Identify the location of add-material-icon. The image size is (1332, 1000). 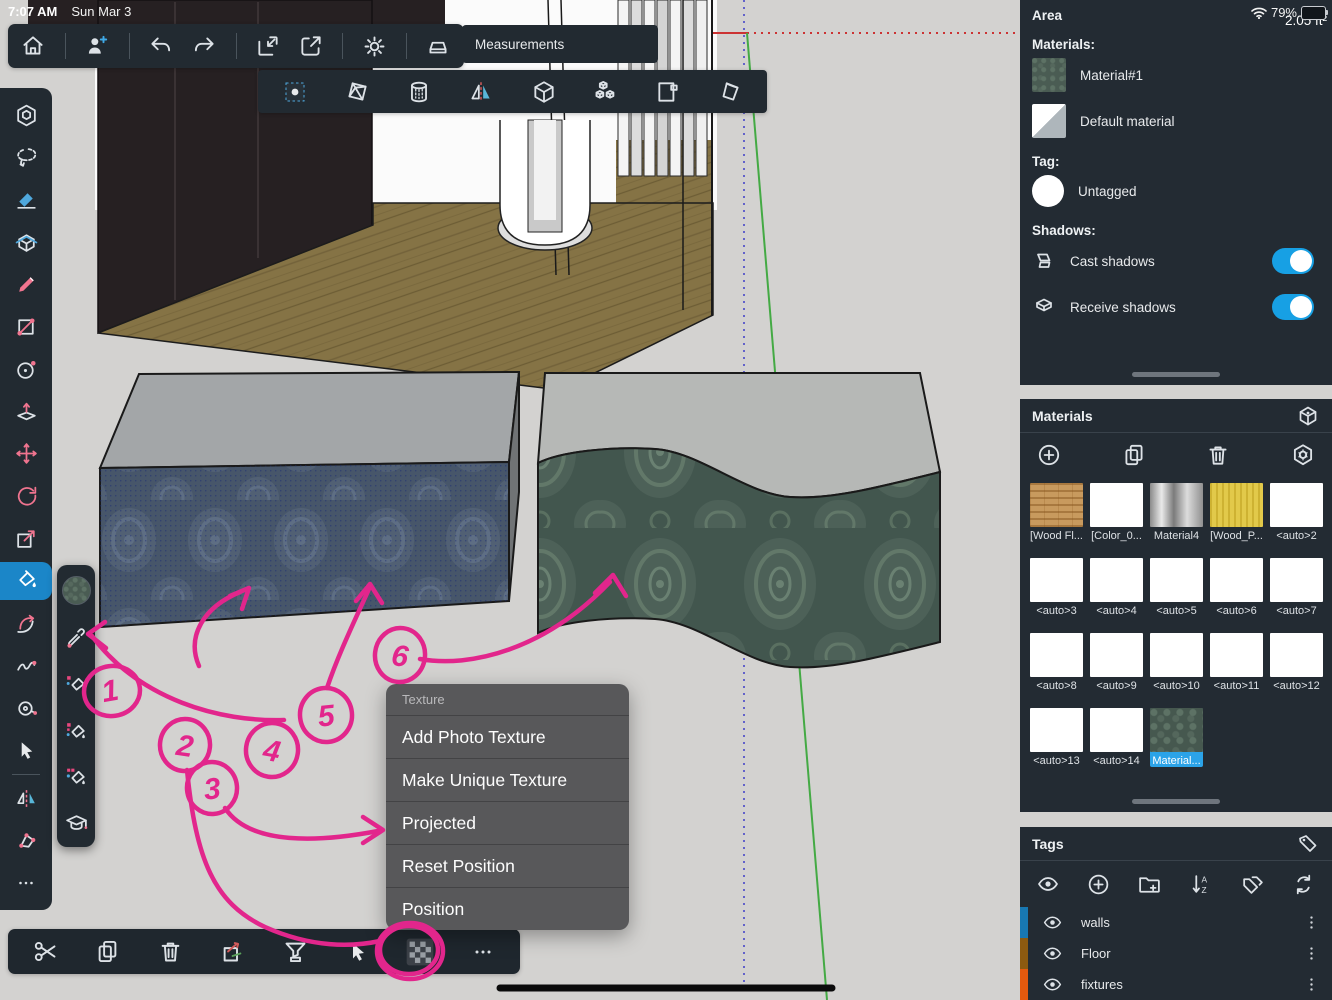
(1049, 455).